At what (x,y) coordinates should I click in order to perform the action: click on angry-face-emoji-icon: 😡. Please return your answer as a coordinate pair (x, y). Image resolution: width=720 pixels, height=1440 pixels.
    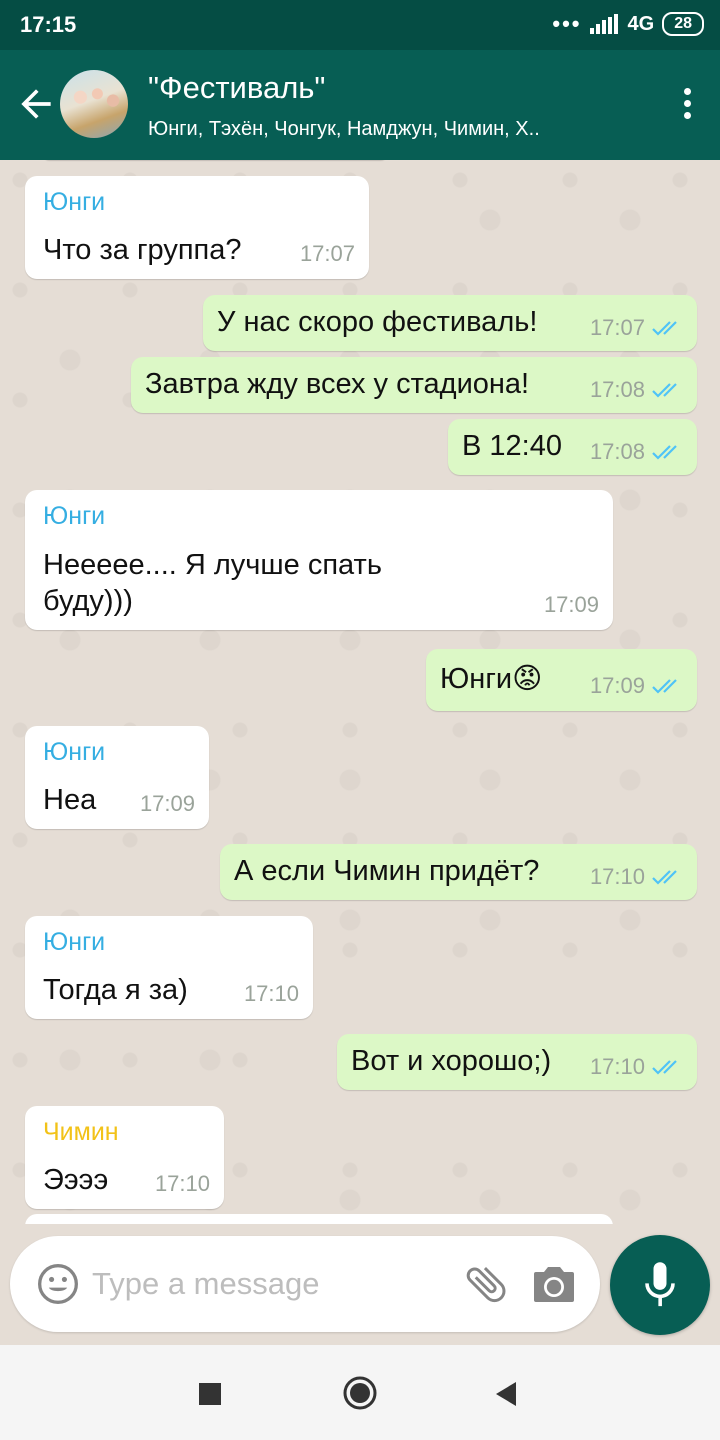
    Looking at the image, I should click on (527, 679).